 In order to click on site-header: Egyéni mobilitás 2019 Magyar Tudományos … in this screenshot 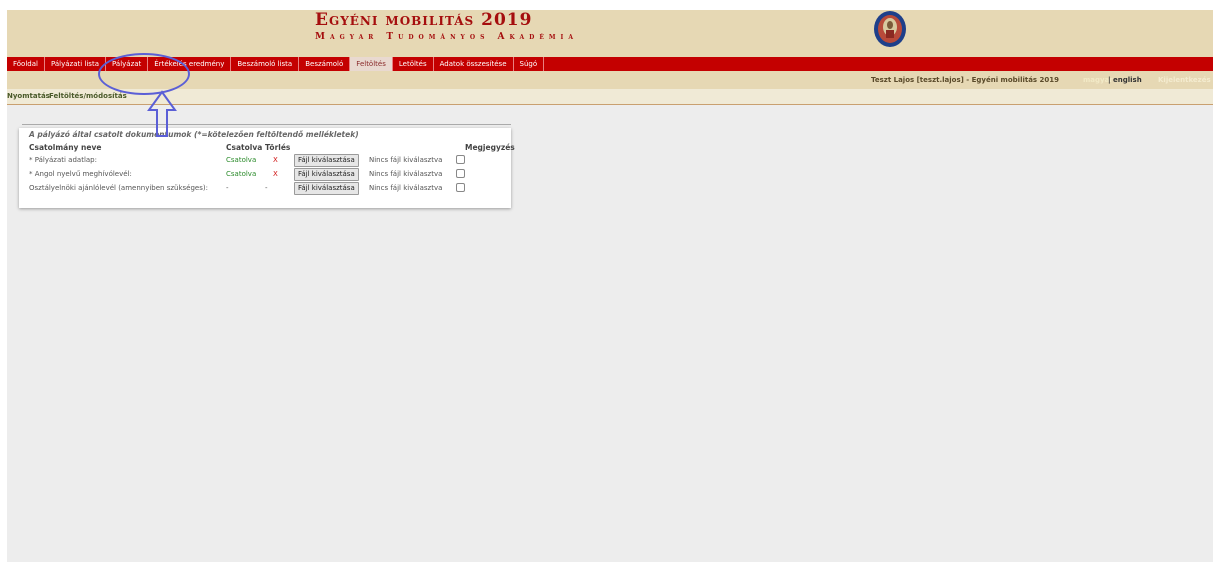, I will do `click(610, 33)`.